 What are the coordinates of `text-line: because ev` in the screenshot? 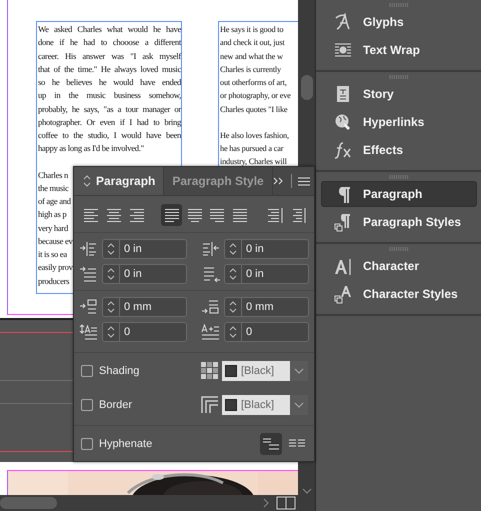 It's located at (55, 241).